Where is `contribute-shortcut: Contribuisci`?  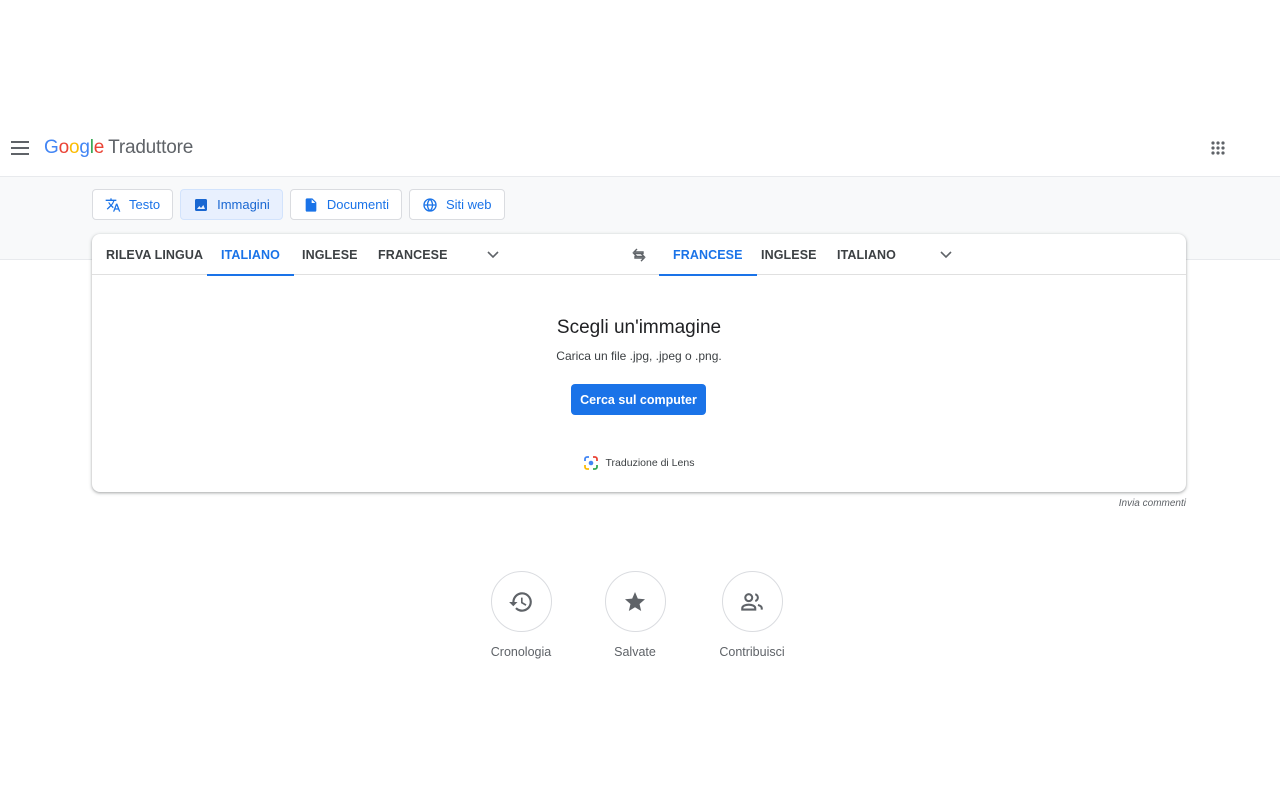
contribute-shortcut: Contribuisci is located at coordinates (752, 615).